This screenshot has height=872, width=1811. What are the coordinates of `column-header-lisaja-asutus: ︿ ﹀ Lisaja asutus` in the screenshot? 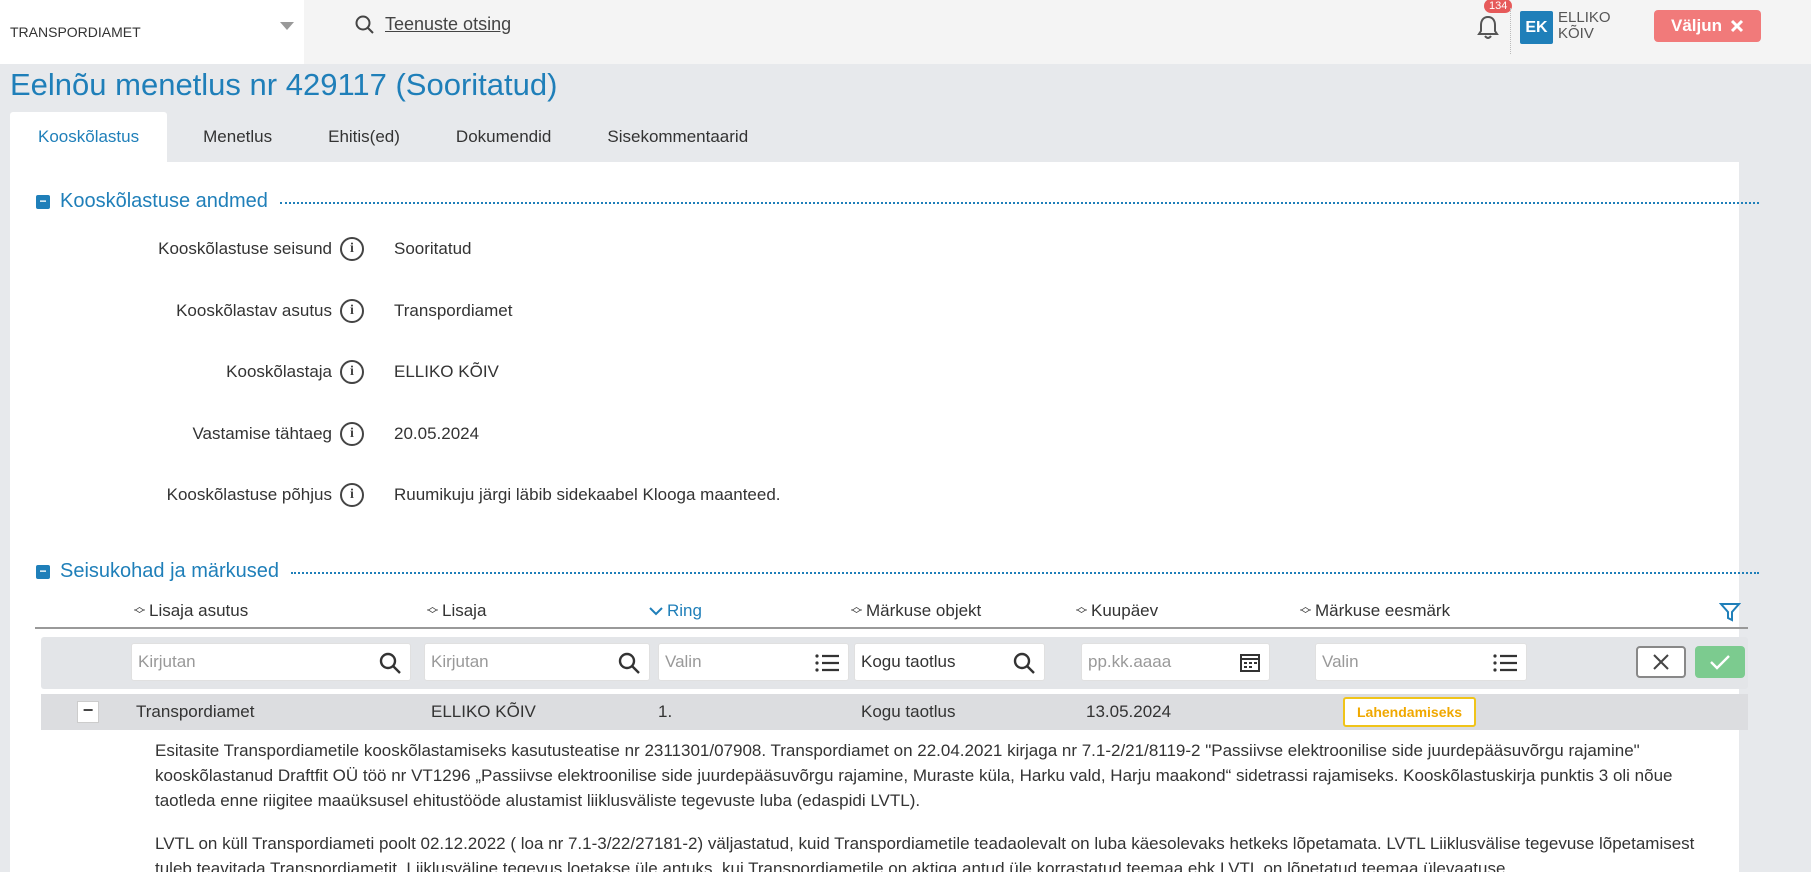 It's located at (191, 611).